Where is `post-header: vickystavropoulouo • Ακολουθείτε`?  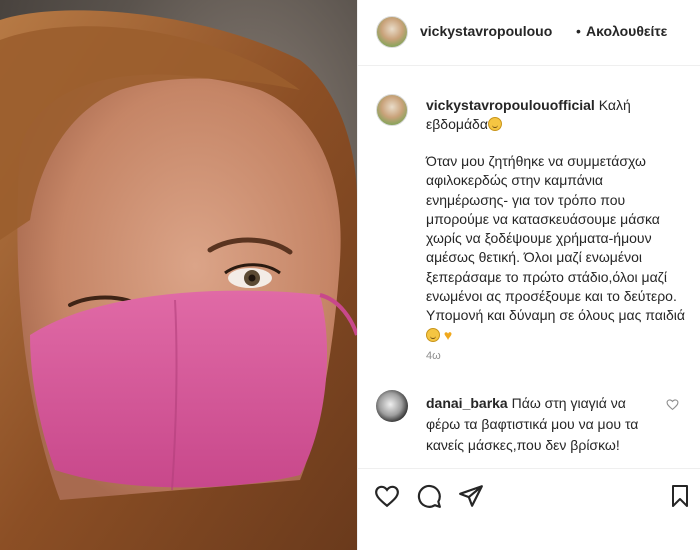
post-header: vickystavropoulouo • Ακολουθείτε is located at coordinates (529, 33).